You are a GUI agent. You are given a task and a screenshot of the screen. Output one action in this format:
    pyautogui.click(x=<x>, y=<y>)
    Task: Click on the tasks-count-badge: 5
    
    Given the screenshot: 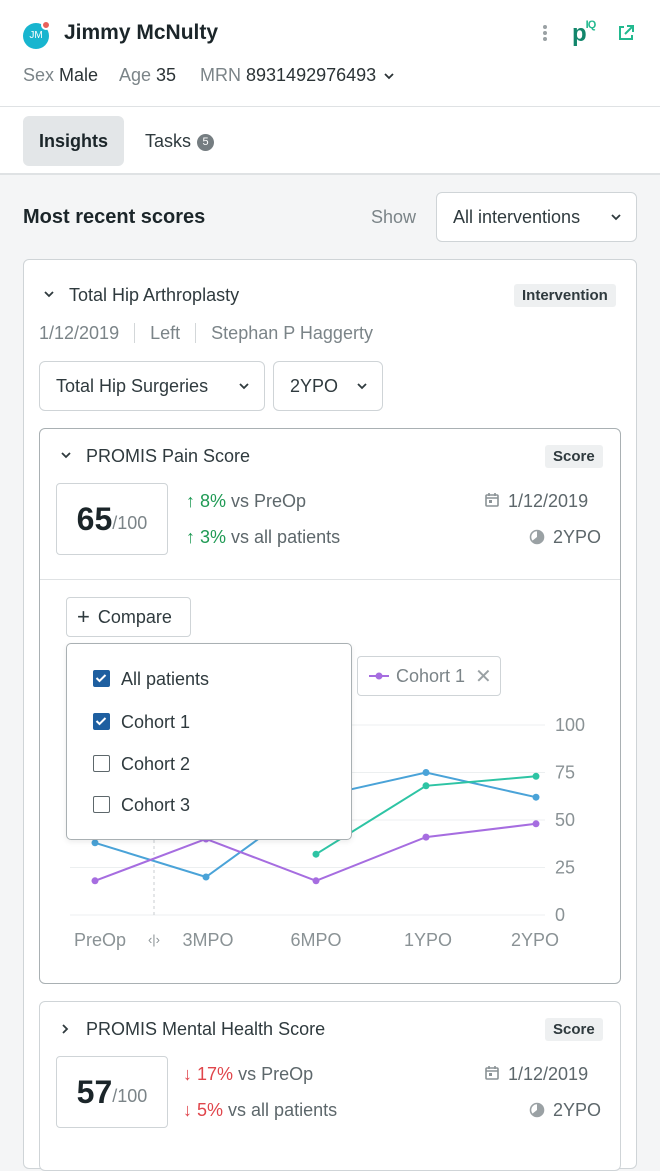 What is the action you would take?
    pyautogui.click(x=206, y=142)
    